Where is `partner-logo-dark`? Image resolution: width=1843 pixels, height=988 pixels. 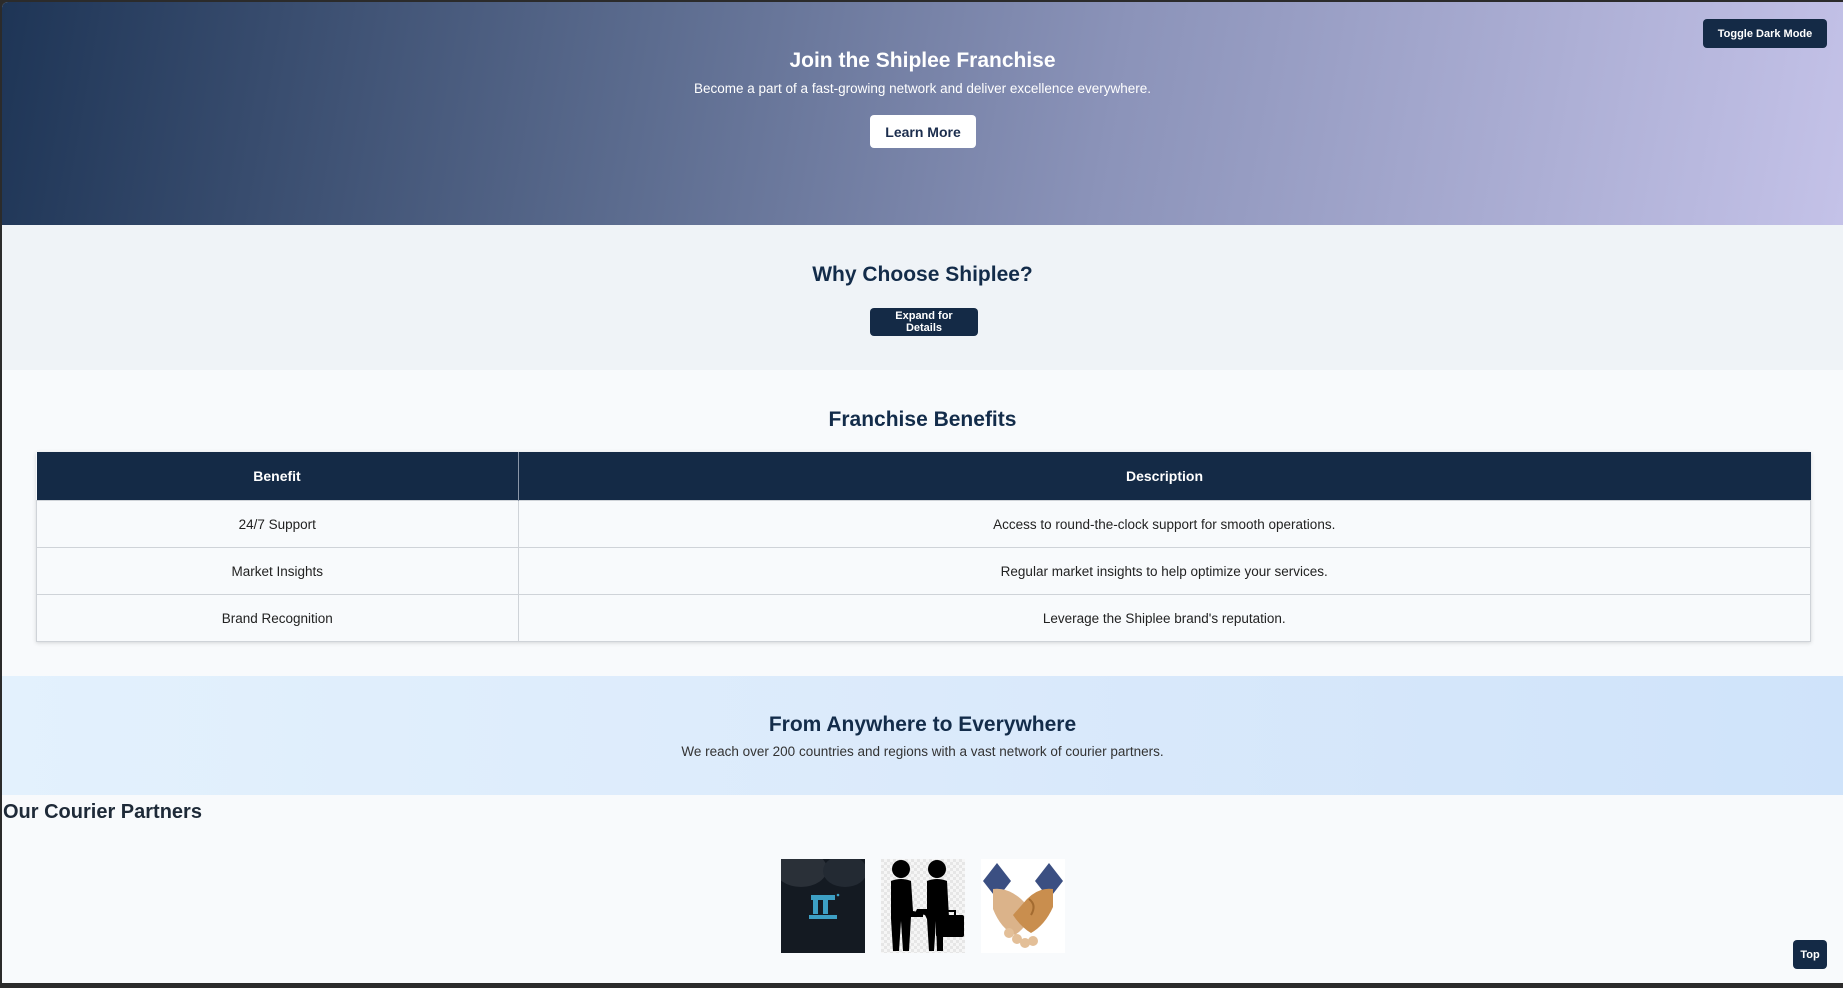 partner-logo-dark is located at coordinates (823, 906).